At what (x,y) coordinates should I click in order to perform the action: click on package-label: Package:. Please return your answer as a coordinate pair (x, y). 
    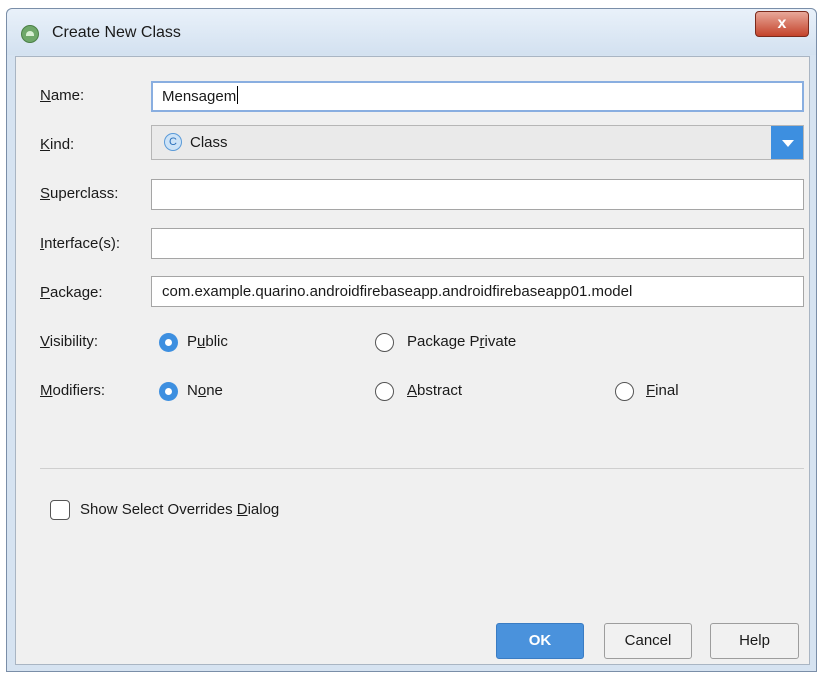
    Looking at the image, I should click on (71, 292).